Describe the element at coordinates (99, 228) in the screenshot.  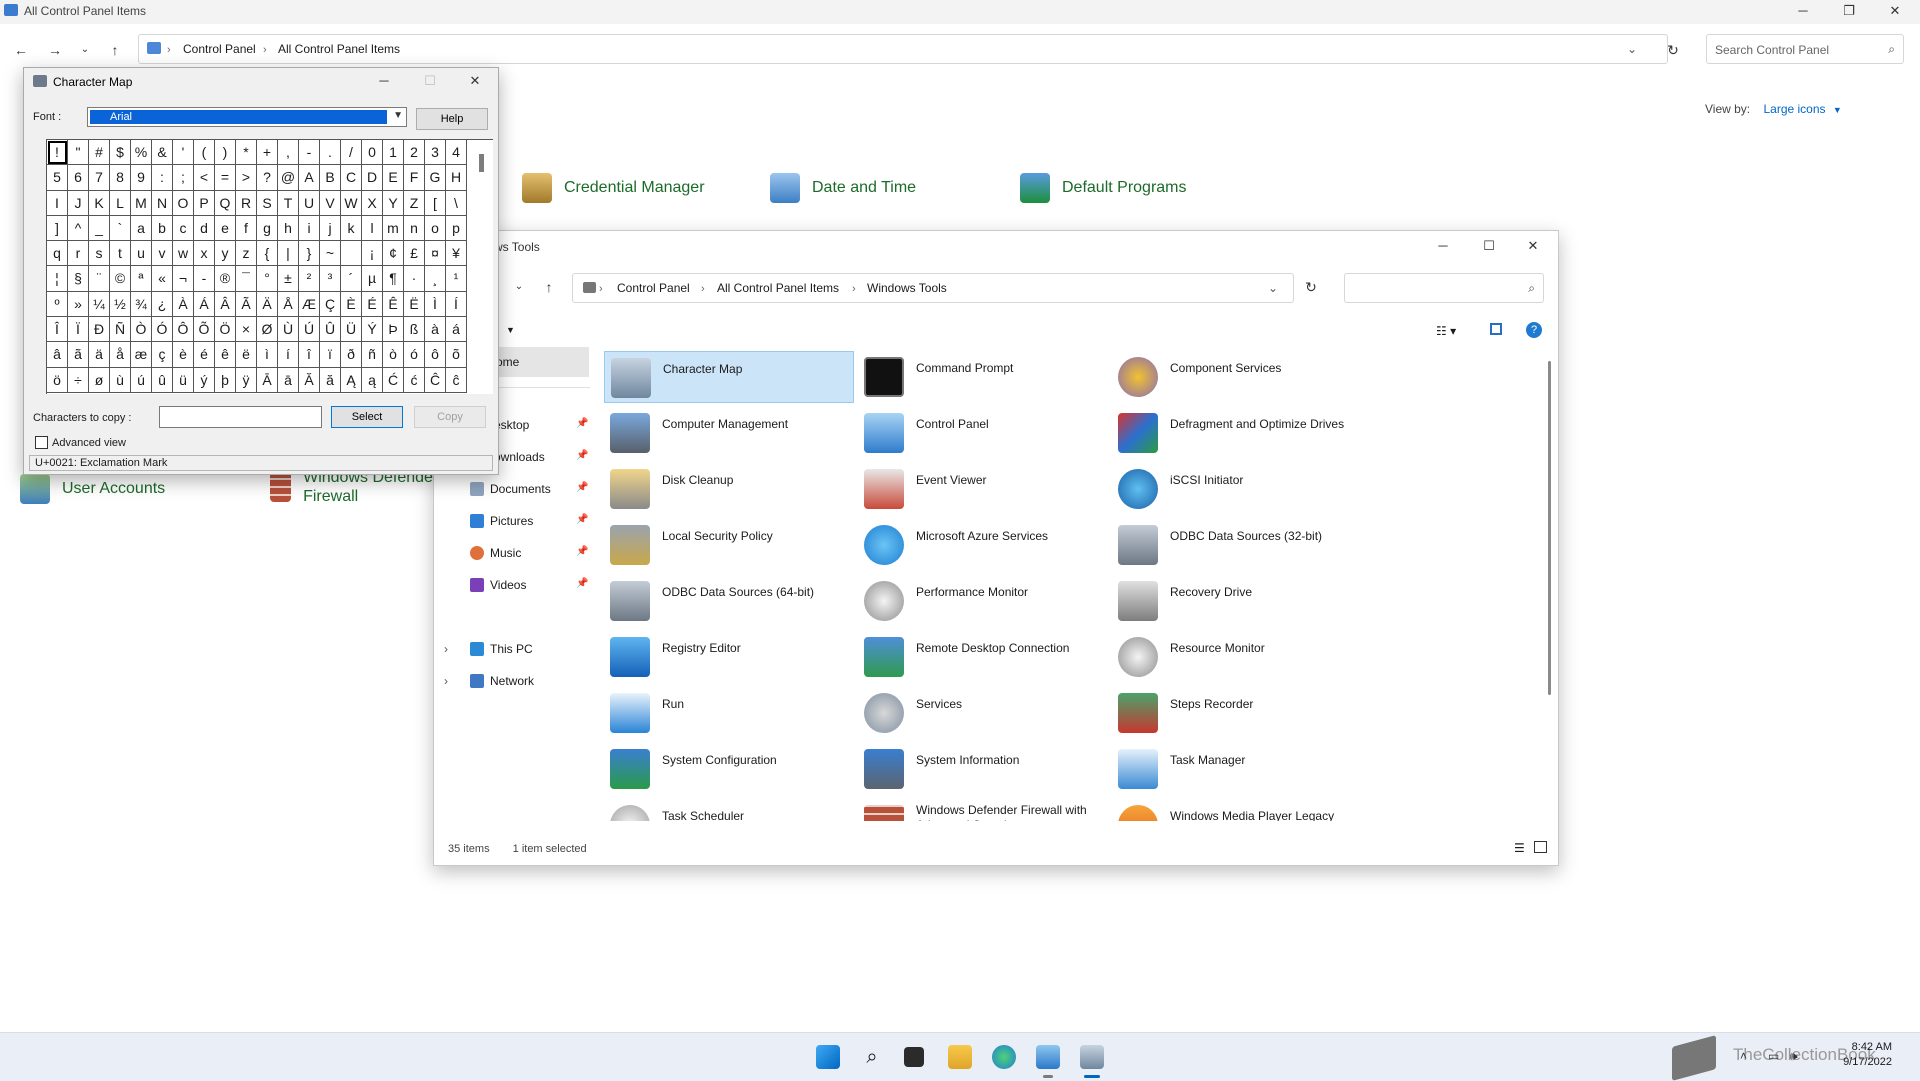
I see `char-cell: _` at that location.